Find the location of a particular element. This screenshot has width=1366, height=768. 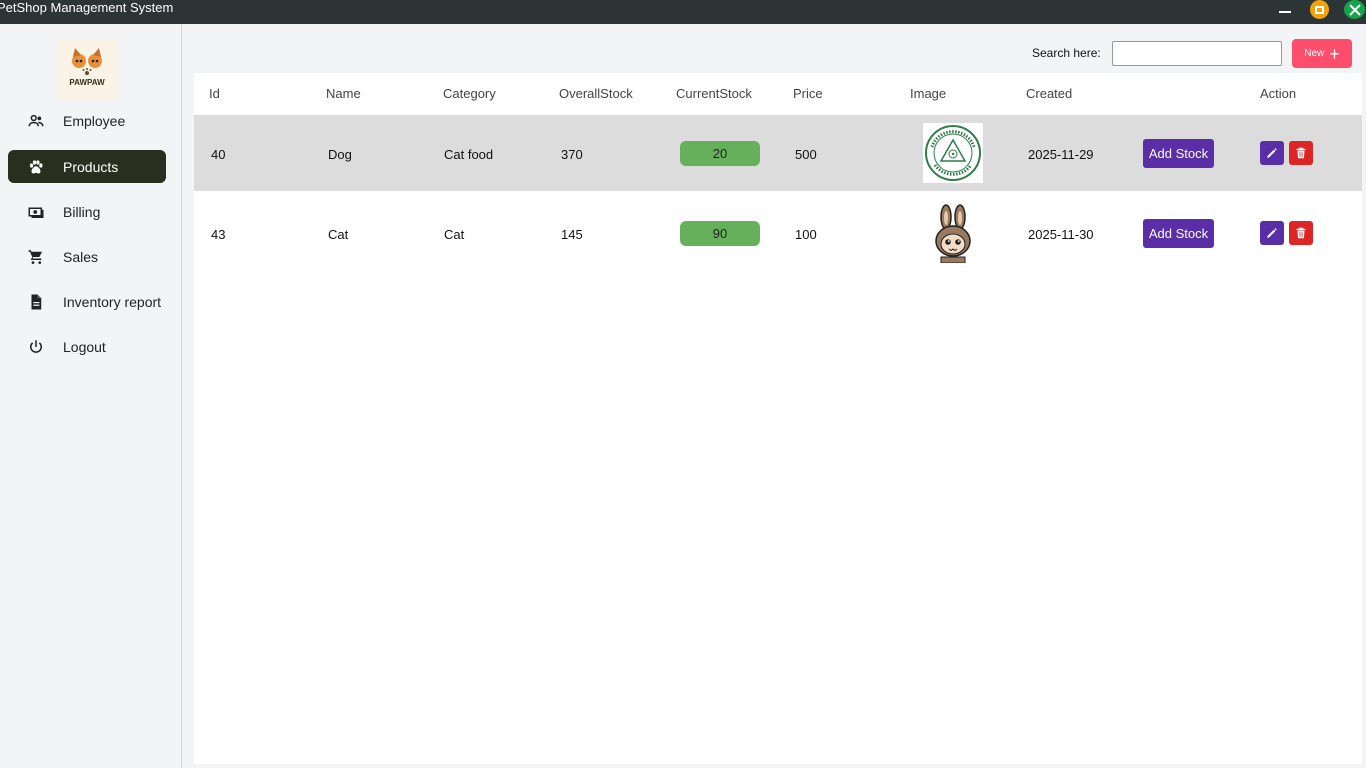

cell-category: Cat food is located at coordinates (469, 154).